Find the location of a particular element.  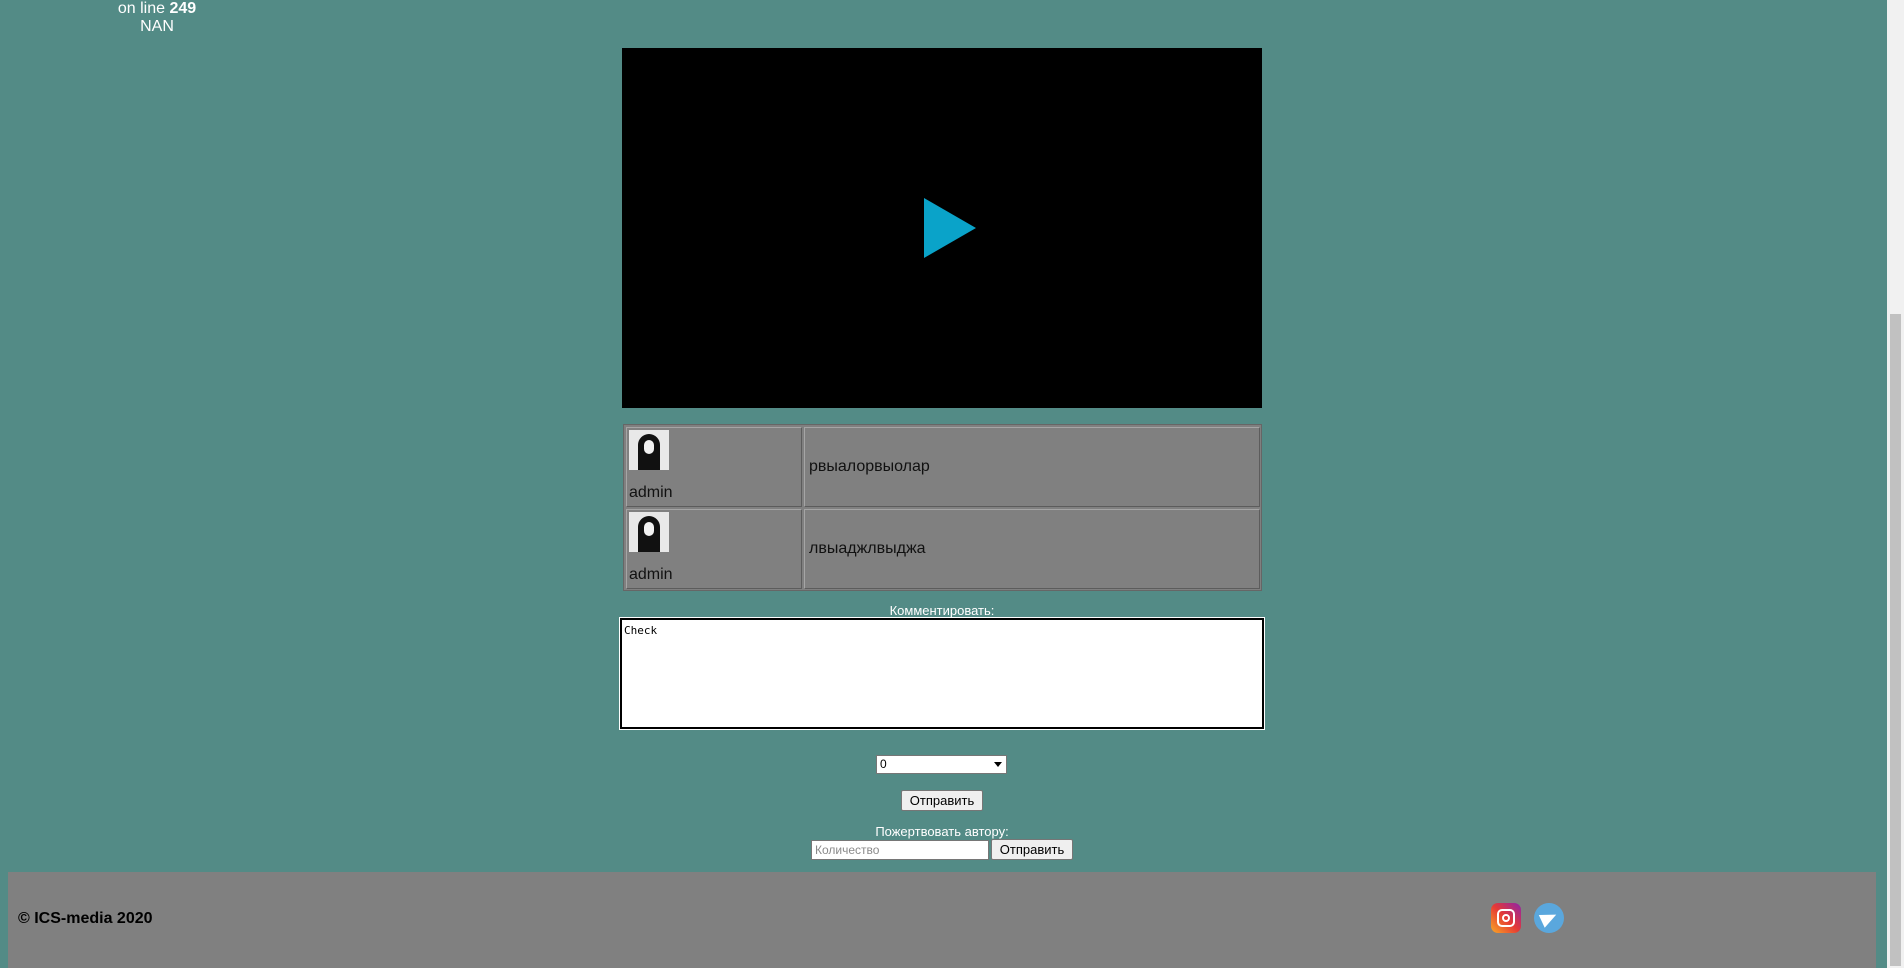

comment-row: admin лвыаджлвыджа is located at coordinates (943, 549).